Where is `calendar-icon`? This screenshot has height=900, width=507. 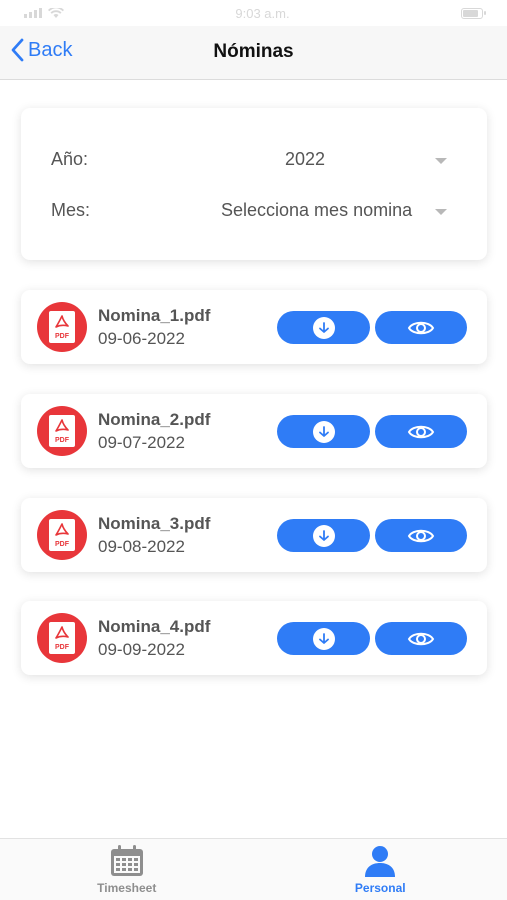 calendar-icon is located at coordinates (126, 860).